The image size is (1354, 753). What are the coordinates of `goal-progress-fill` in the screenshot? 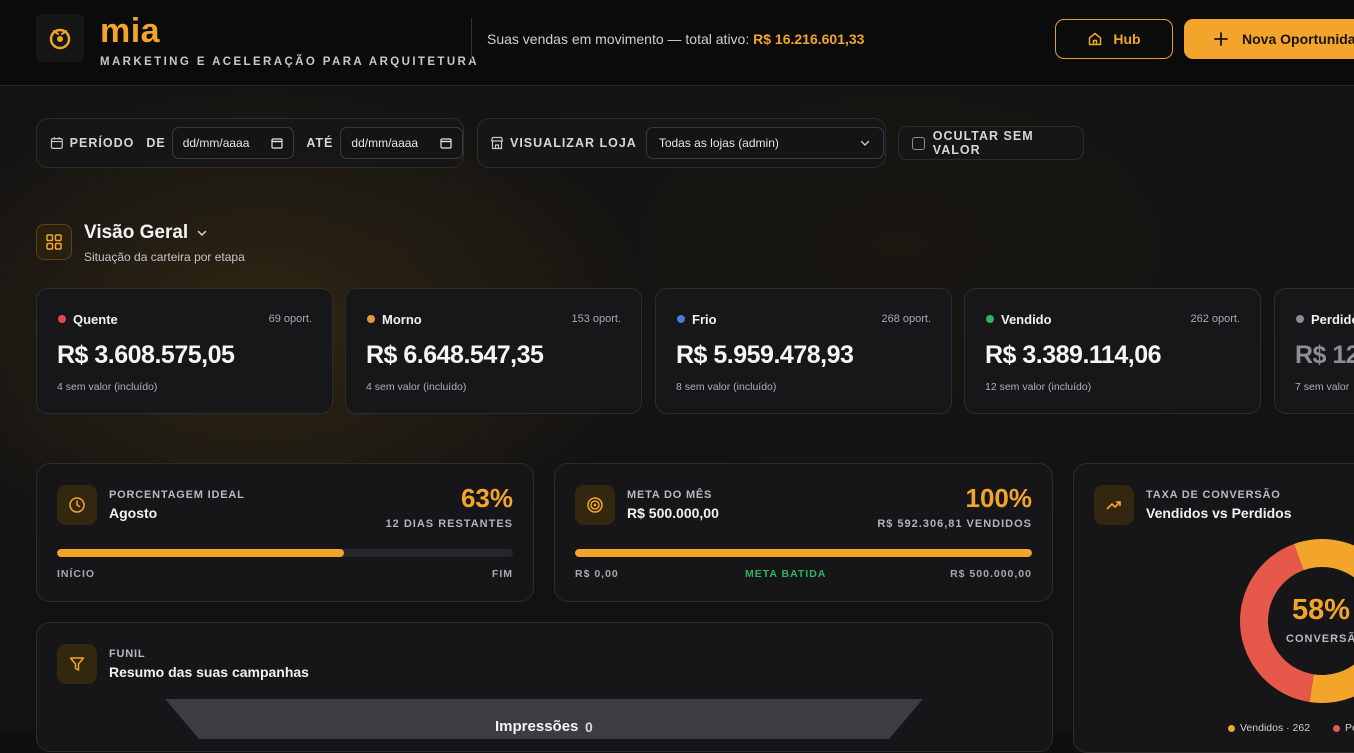 It's located at (803, 553).